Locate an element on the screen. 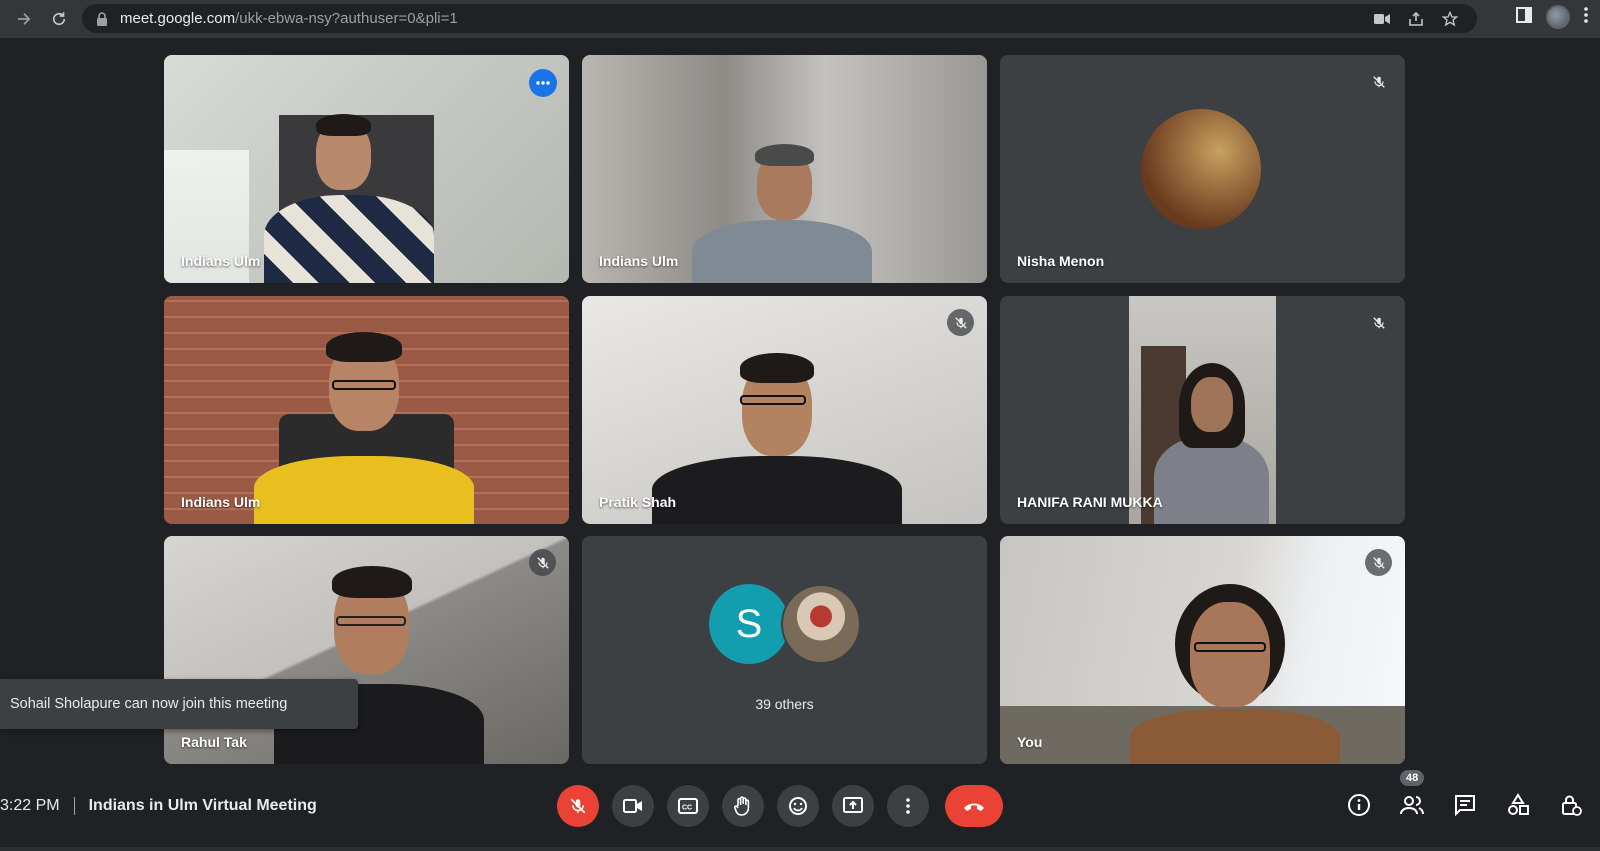 This screenshot has height=851, width=1600. sidepanel-icon is located at coordinates (1524, 17).